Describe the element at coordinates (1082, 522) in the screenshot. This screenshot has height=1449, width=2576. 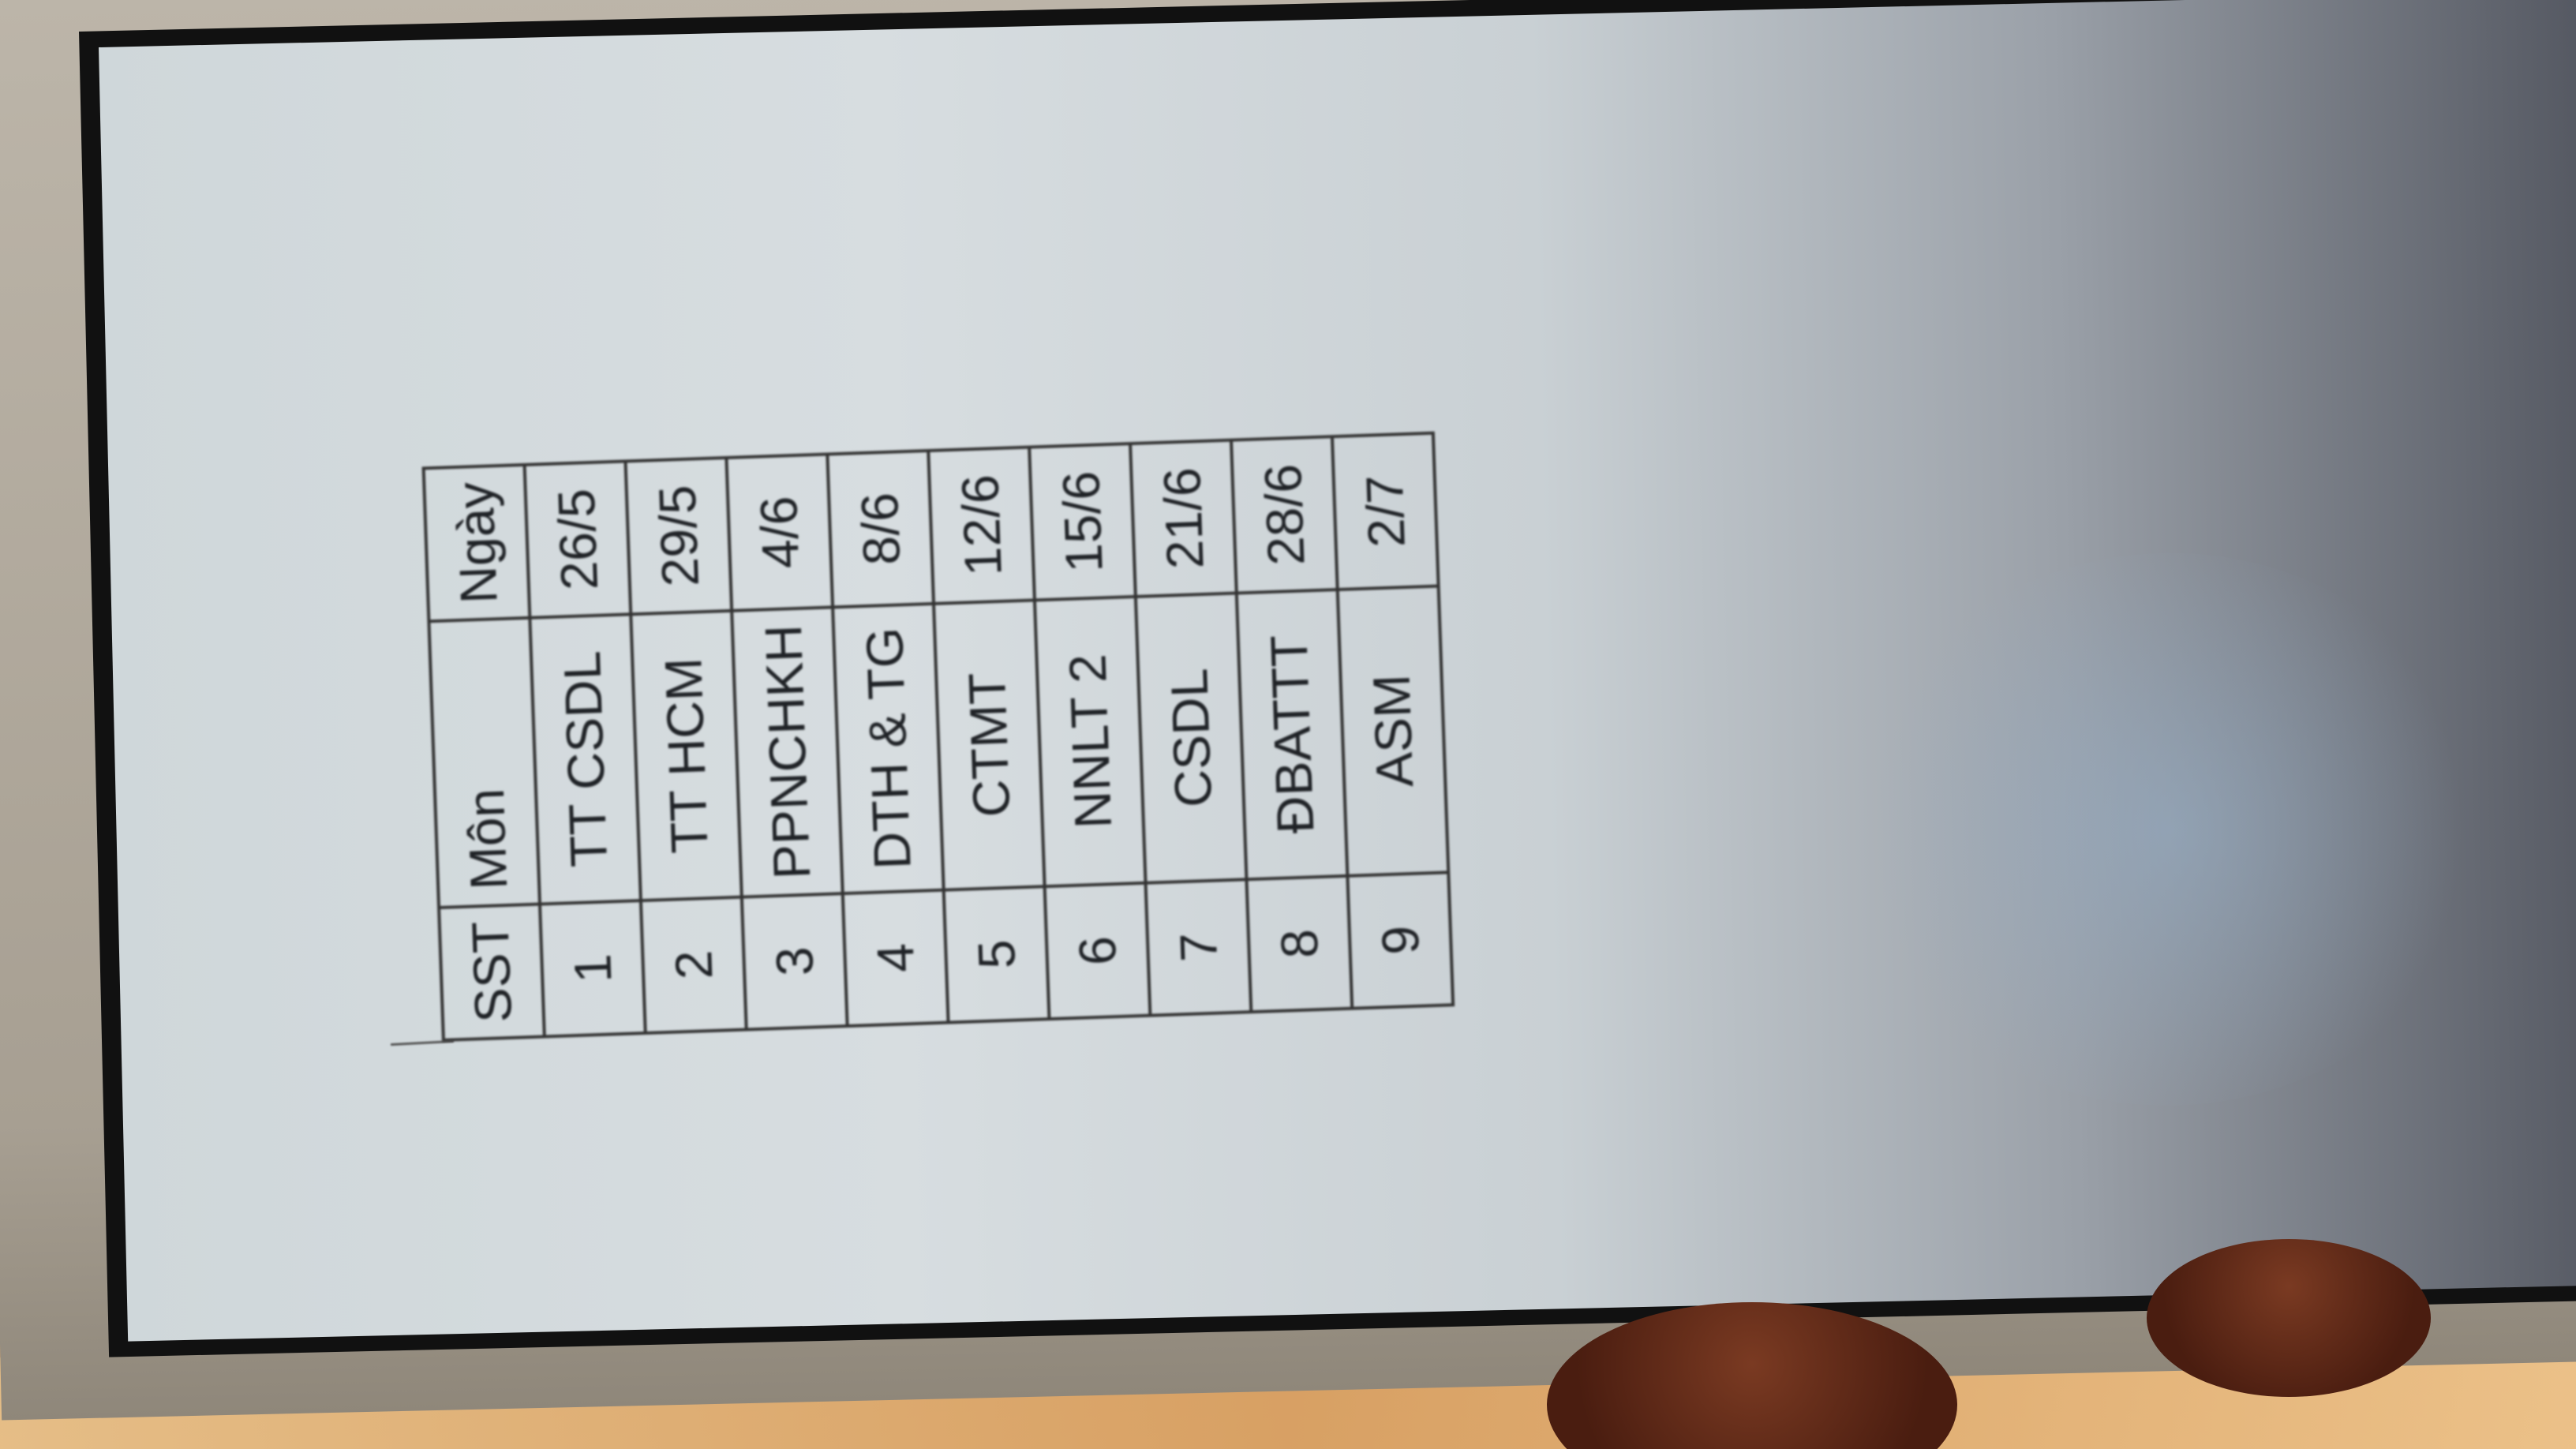
I see `cell-ngay: 15/6` at that location.